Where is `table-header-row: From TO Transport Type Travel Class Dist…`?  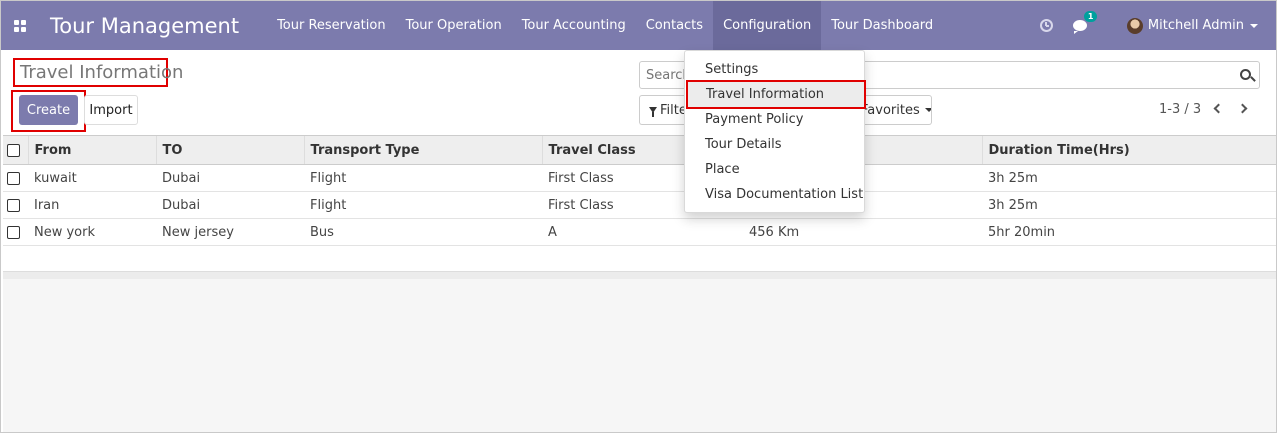
table-header-row: From TO Transport Type Travel Class Dist… is located at coordinates (639, 150).